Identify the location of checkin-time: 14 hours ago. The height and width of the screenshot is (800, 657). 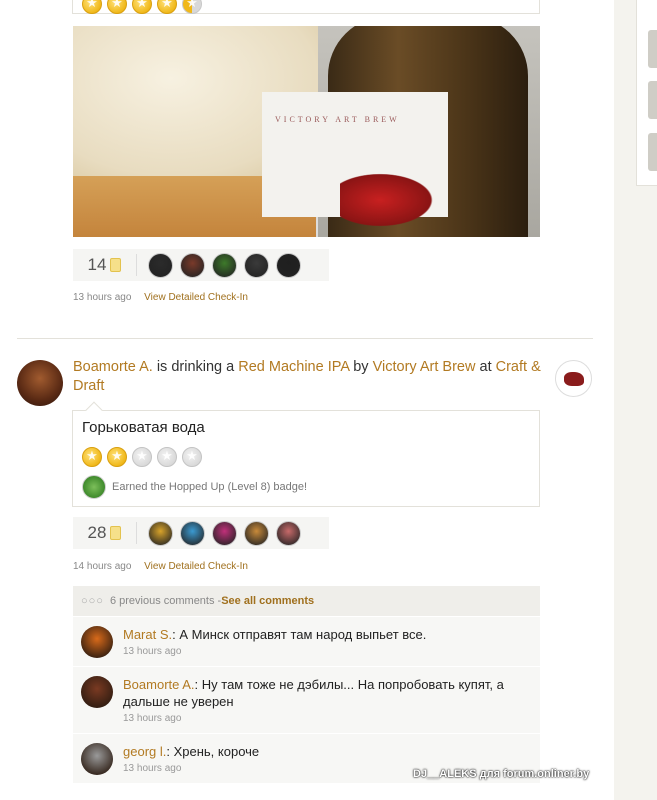
(102, 566).